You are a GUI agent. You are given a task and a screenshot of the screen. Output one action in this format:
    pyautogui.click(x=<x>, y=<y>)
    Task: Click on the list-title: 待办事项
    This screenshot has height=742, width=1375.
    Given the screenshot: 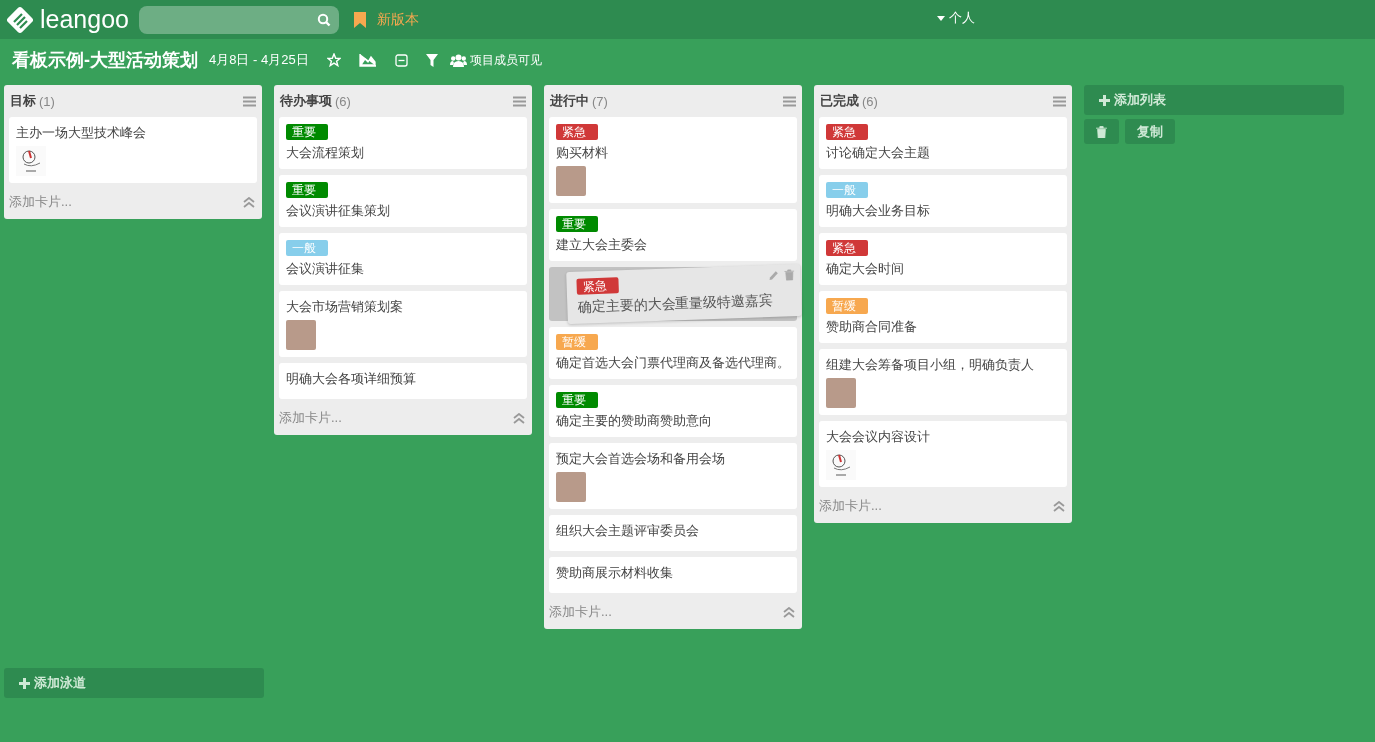 What is the action you would take?
    pyautogui.click(x=306, y=101)
    